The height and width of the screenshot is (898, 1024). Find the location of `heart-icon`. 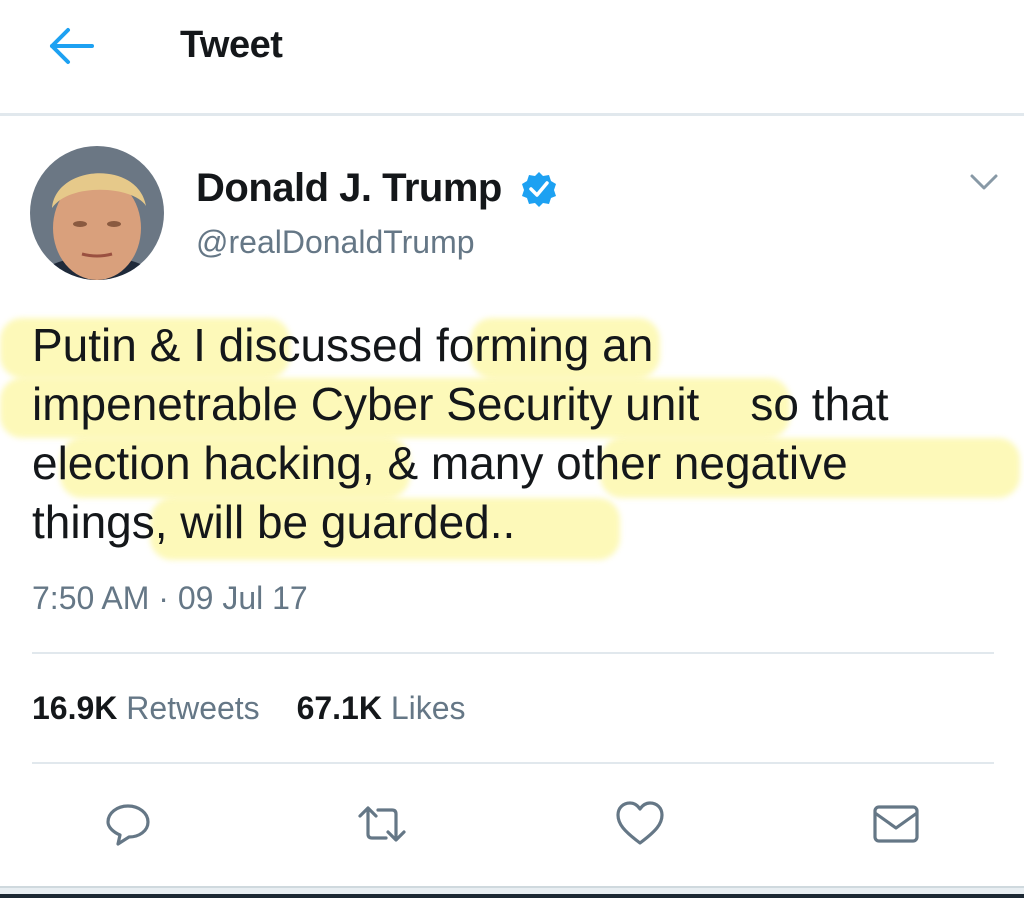

heart-icon is located at coordinates (640, 823).